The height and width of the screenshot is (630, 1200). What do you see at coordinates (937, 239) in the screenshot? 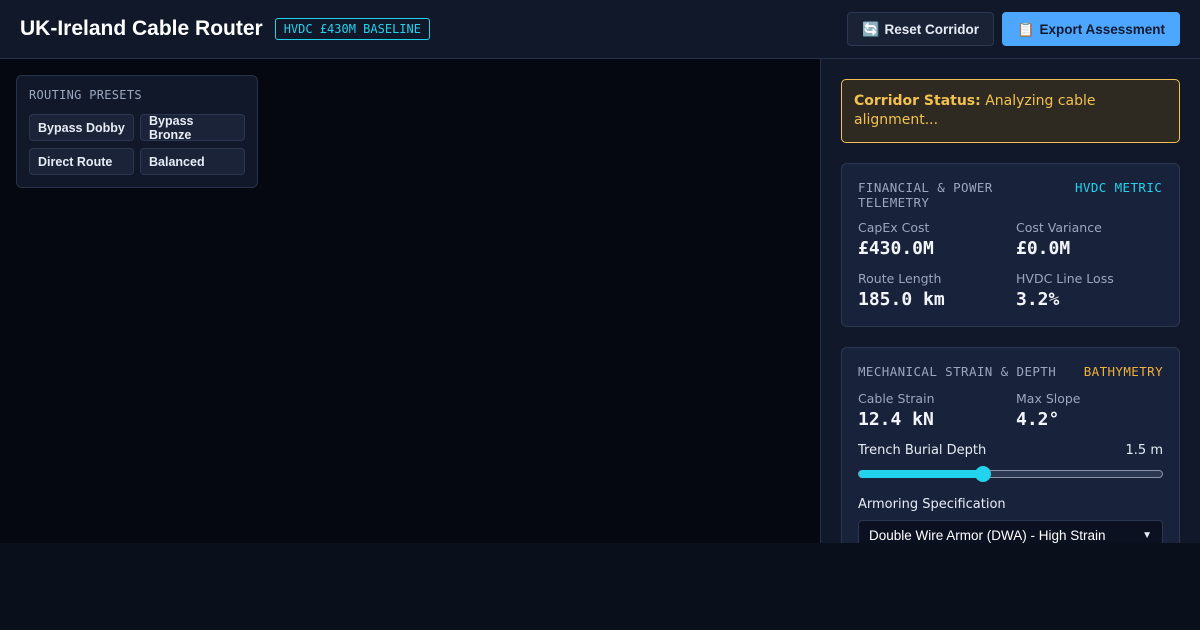
I see `capex-metric: CapEx Cost £430.0M` at bounding box center [937, 239].